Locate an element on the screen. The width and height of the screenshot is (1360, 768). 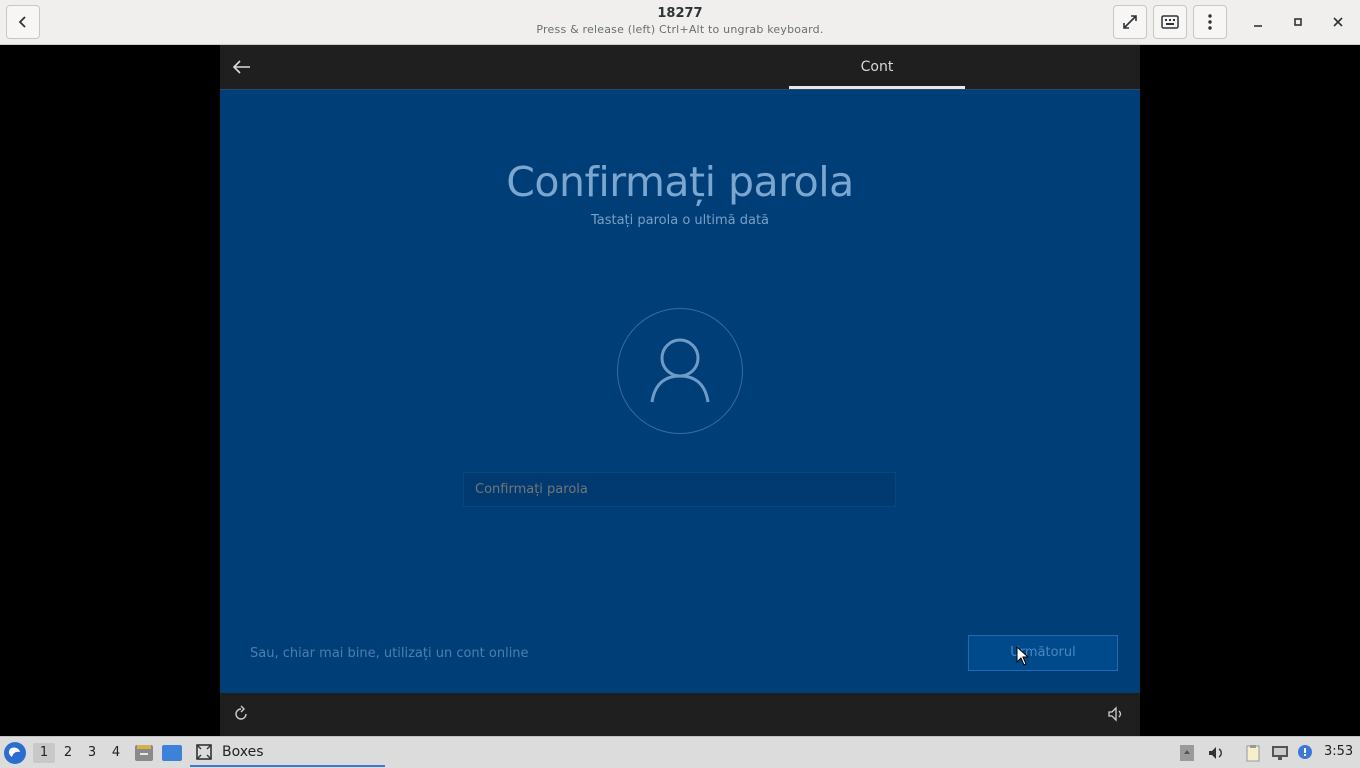
tray-network-button is located at coordinates (1280, 753).